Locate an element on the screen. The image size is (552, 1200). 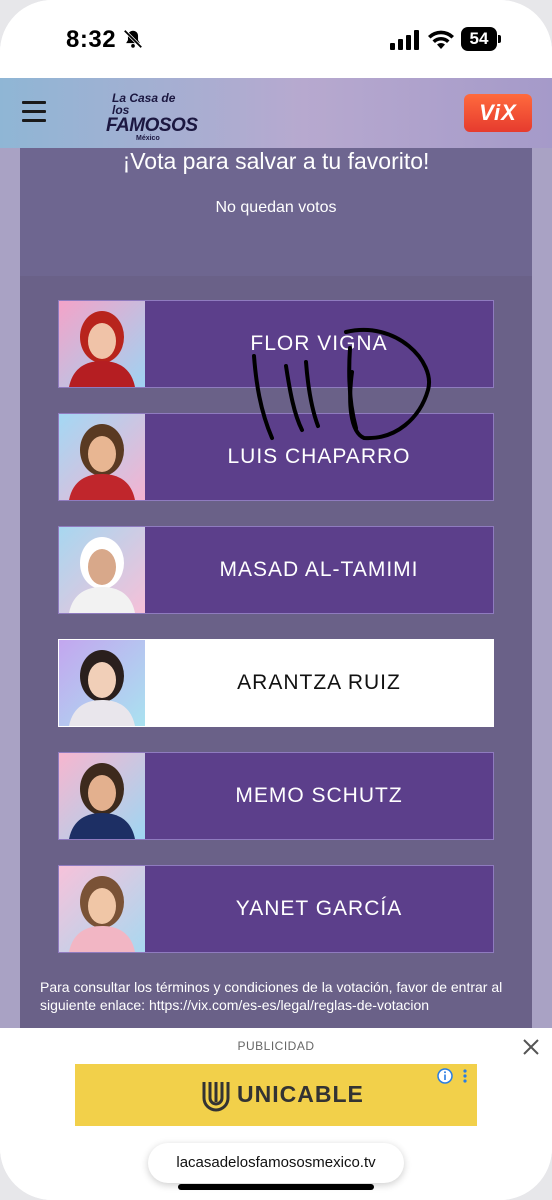
candidate-vote-button: YANET GARCÍA is located at coordinates (276, 909).